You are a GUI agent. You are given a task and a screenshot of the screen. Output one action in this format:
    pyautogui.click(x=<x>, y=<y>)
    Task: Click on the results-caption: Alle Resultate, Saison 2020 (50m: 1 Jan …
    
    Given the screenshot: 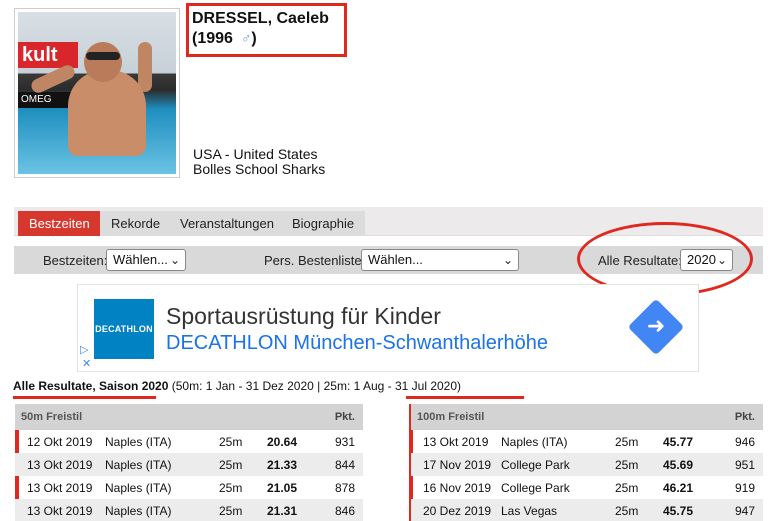 What is the action you would take?
    pyautogui.click(x=237, y=386)
    